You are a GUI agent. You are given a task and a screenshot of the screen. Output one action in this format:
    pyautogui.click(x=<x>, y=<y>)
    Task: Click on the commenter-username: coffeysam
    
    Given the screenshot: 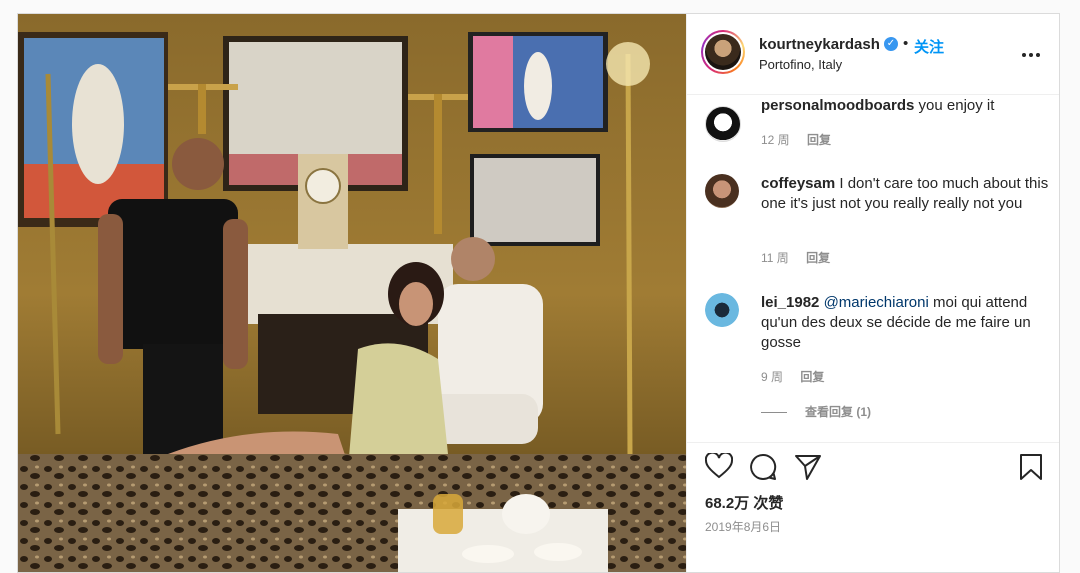 What is the action you would take?
    pyautogui.click(x=798, y=183)
    